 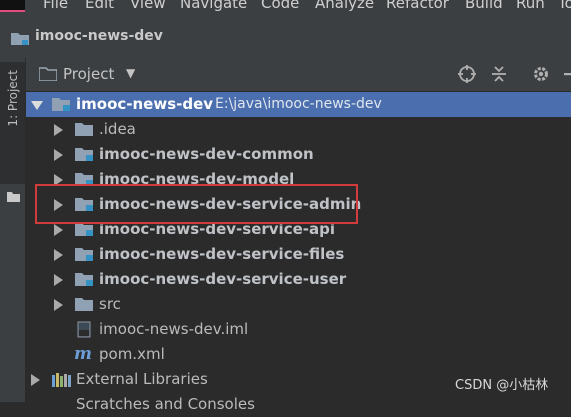 I want to click on tree-item-iml: imooc-news-dev.iml, so click(x=298, y=329).